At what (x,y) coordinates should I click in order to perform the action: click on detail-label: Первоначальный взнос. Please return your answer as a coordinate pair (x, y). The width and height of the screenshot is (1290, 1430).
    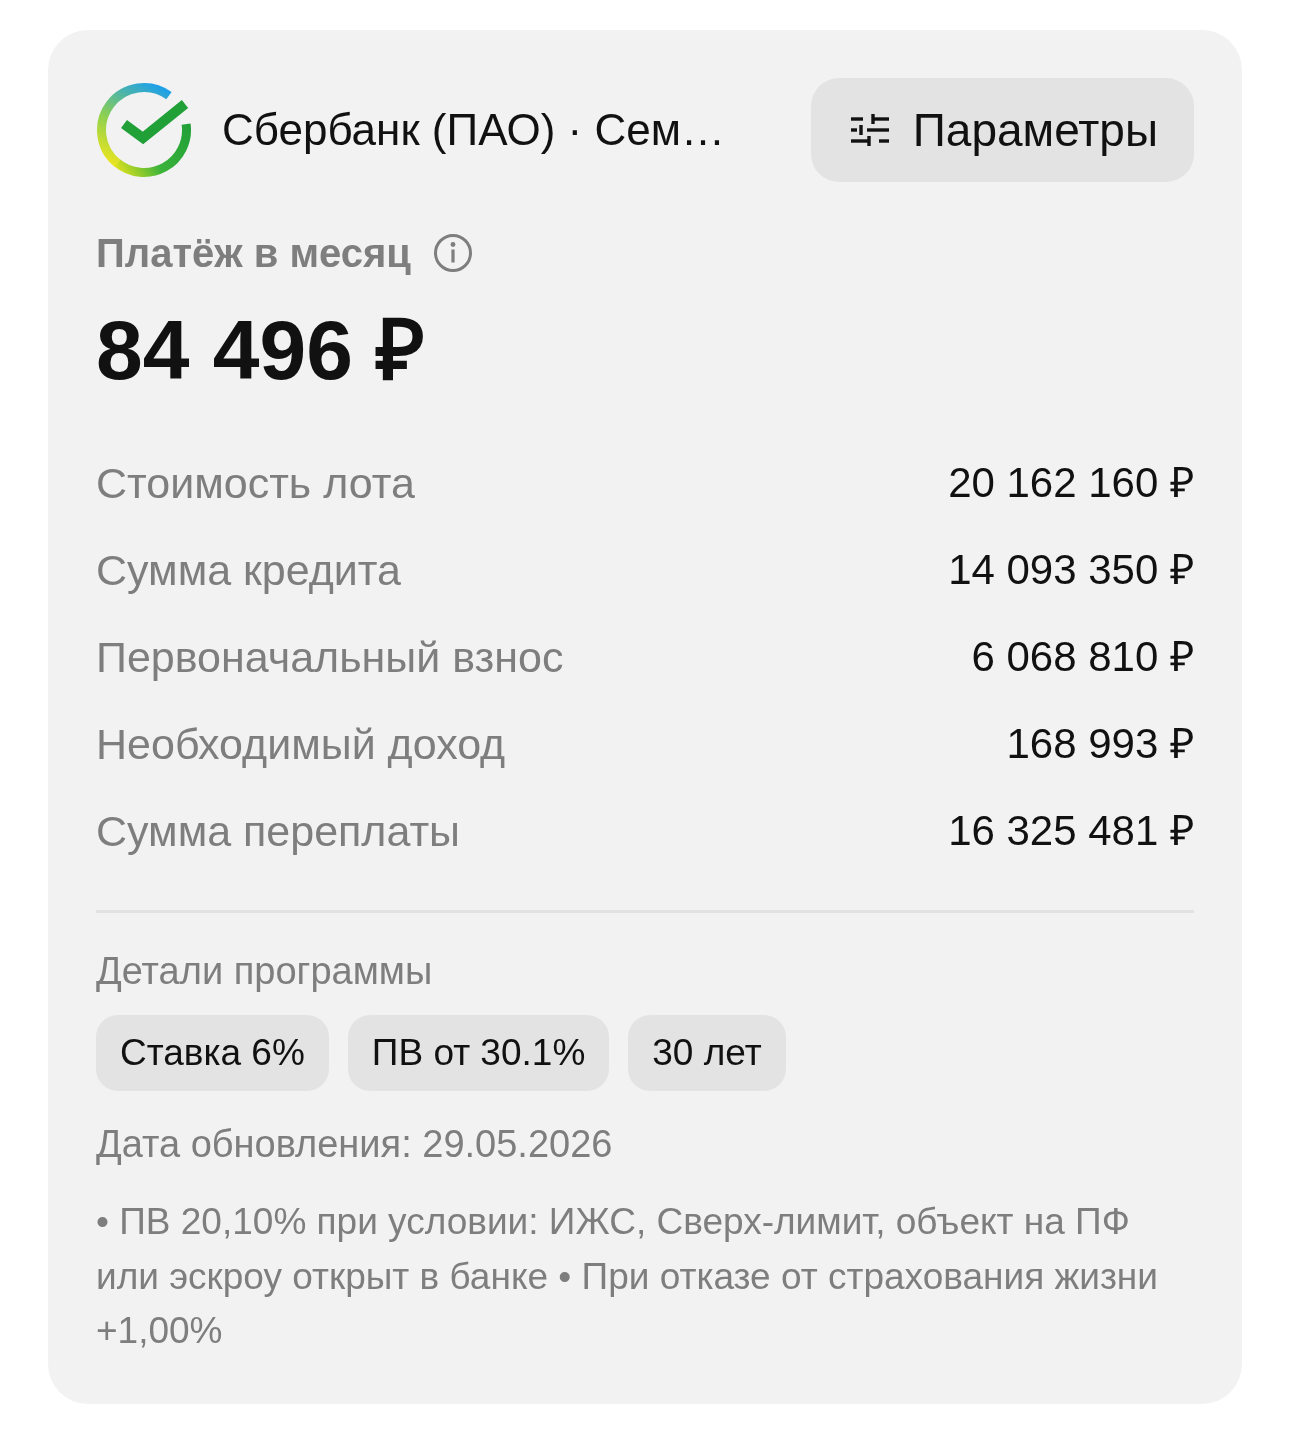
    Looking at the image, I should click on (330, 657).